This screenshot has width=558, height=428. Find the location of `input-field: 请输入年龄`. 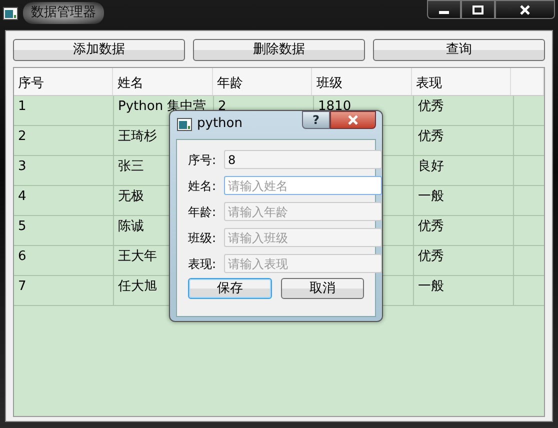

input-field: 请输入年龄 is located at coordinates (303, 211).